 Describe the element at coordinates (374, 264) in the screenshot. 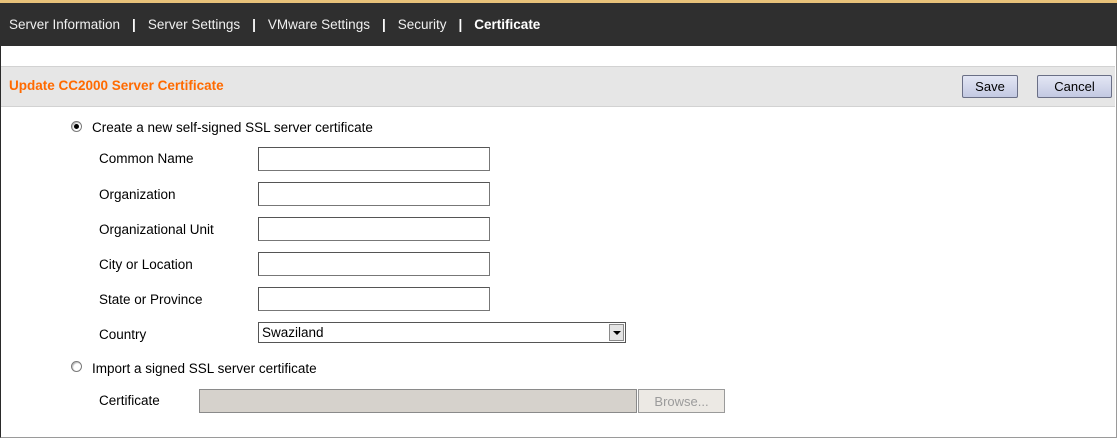

I see `city-input` at that location.